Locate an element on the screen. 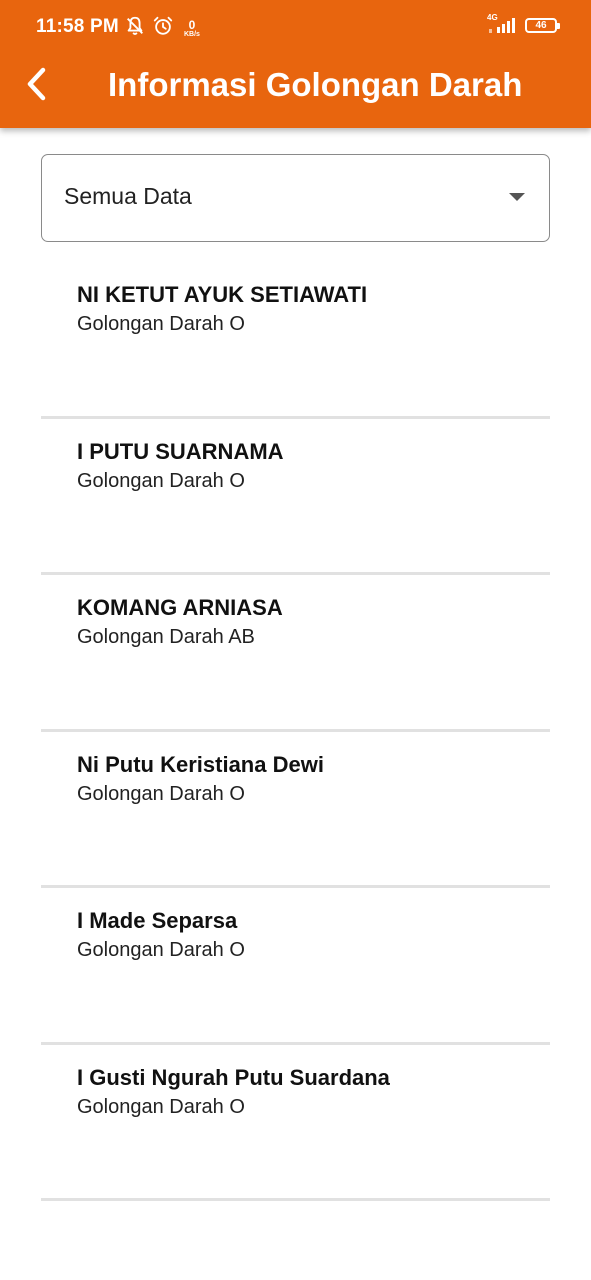  blood-type: Golongan Darah AB is located at coordinates (166, 637).